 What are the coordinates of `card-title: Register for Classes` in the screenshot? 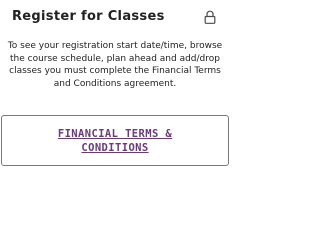 It's located at (88, 16).